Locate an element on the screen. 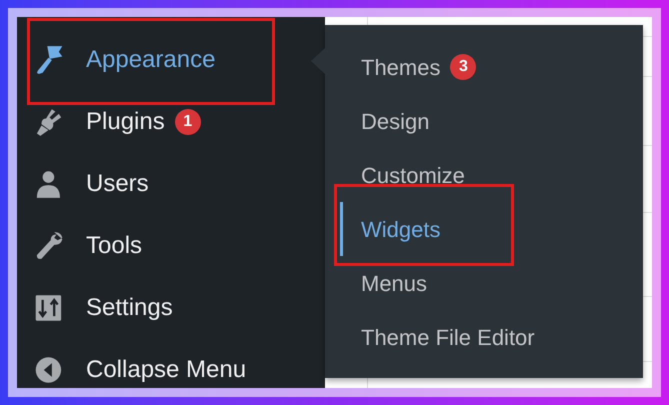 This screenshot has width=669, height=405. menu-item: Collapse Menu is located at coordinates (166, 370).